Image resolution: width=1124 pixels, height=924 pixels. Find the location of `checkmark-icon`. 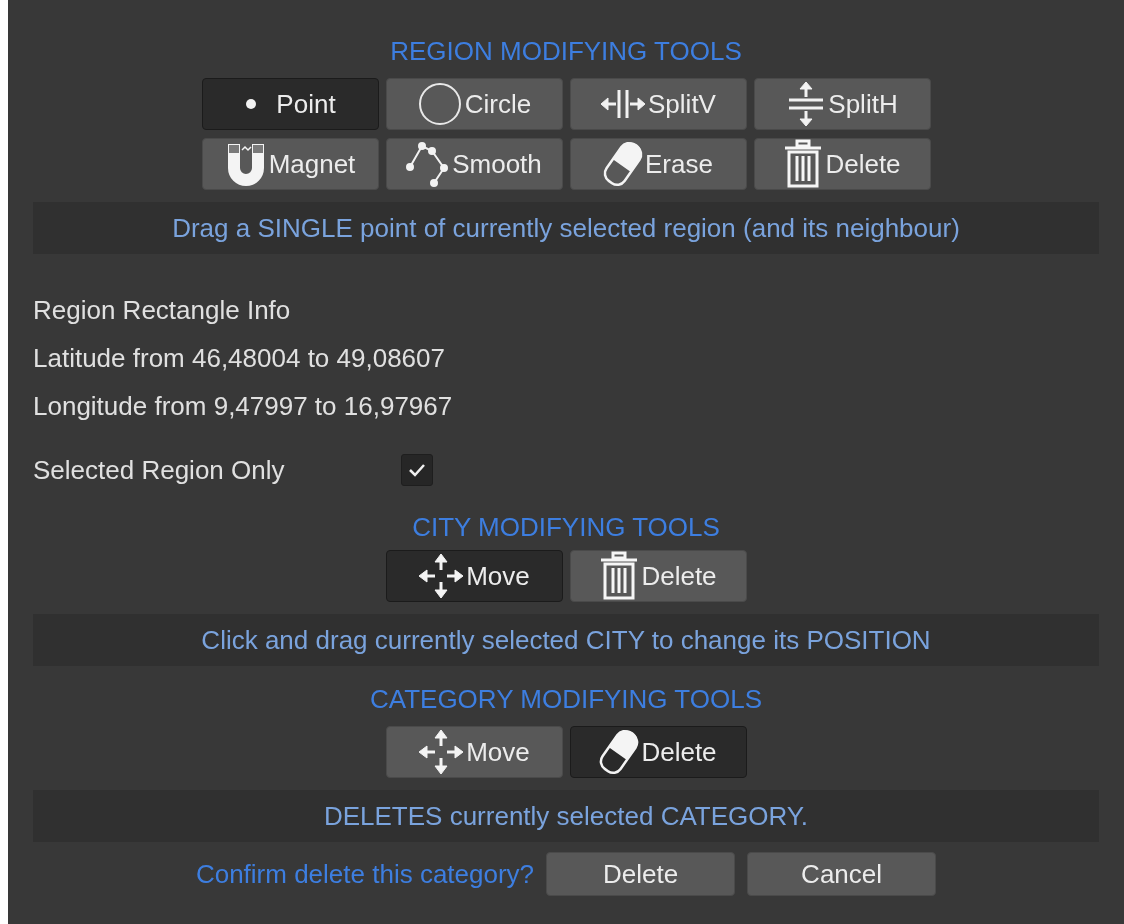

checkmark-icon is located at coordinates (417, 470).